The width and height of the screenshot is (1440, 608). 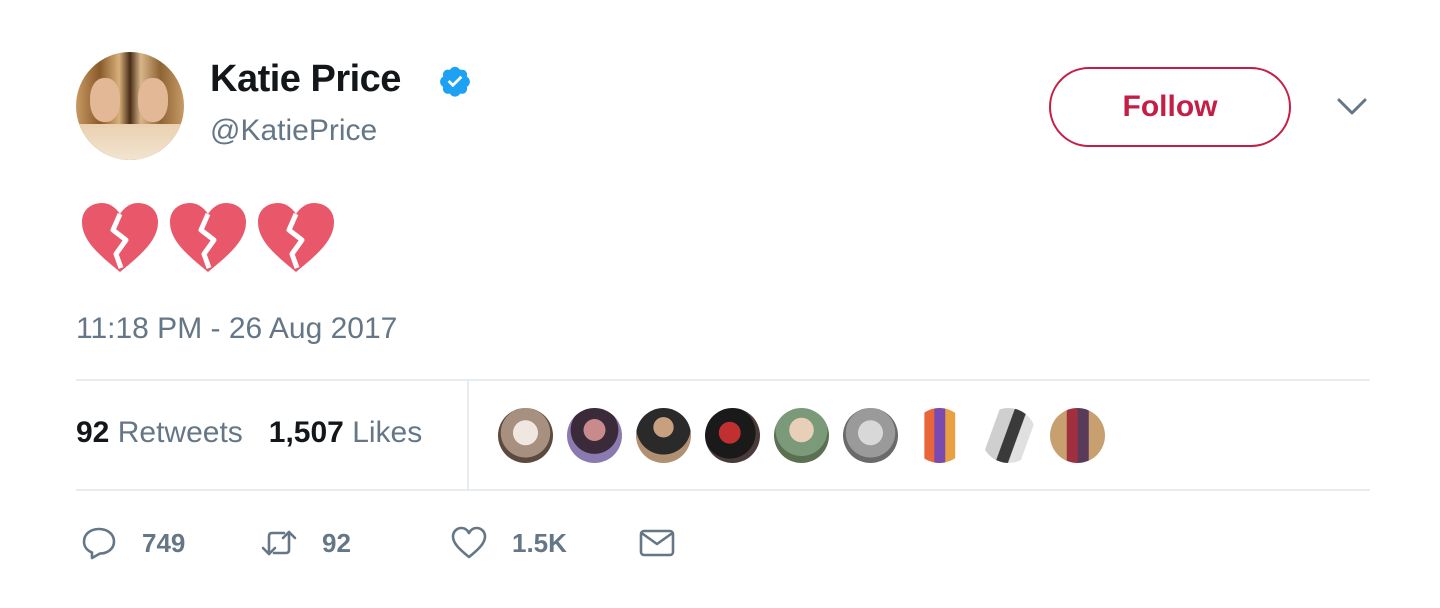 I want to click on tweet-actions: 749 92 1.5K, so click(x=378, y=543).